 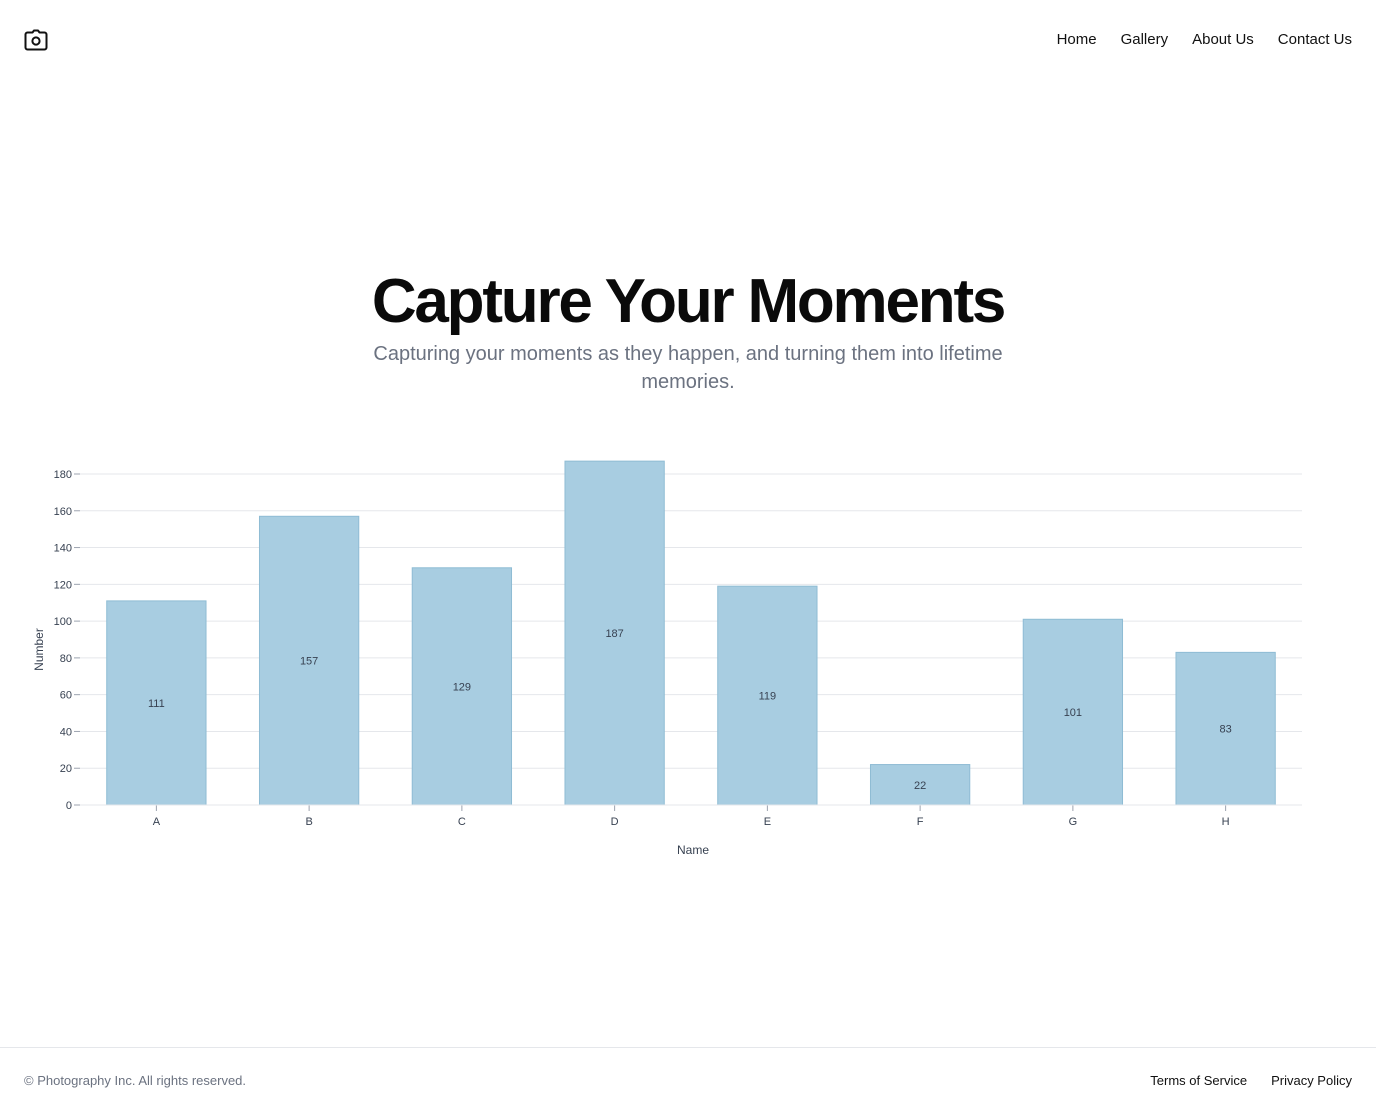 What do you see at coordinates (1077, 40) in the screenshot?
I see `nav-home-link: Home` at bounding box center [1077, 40].